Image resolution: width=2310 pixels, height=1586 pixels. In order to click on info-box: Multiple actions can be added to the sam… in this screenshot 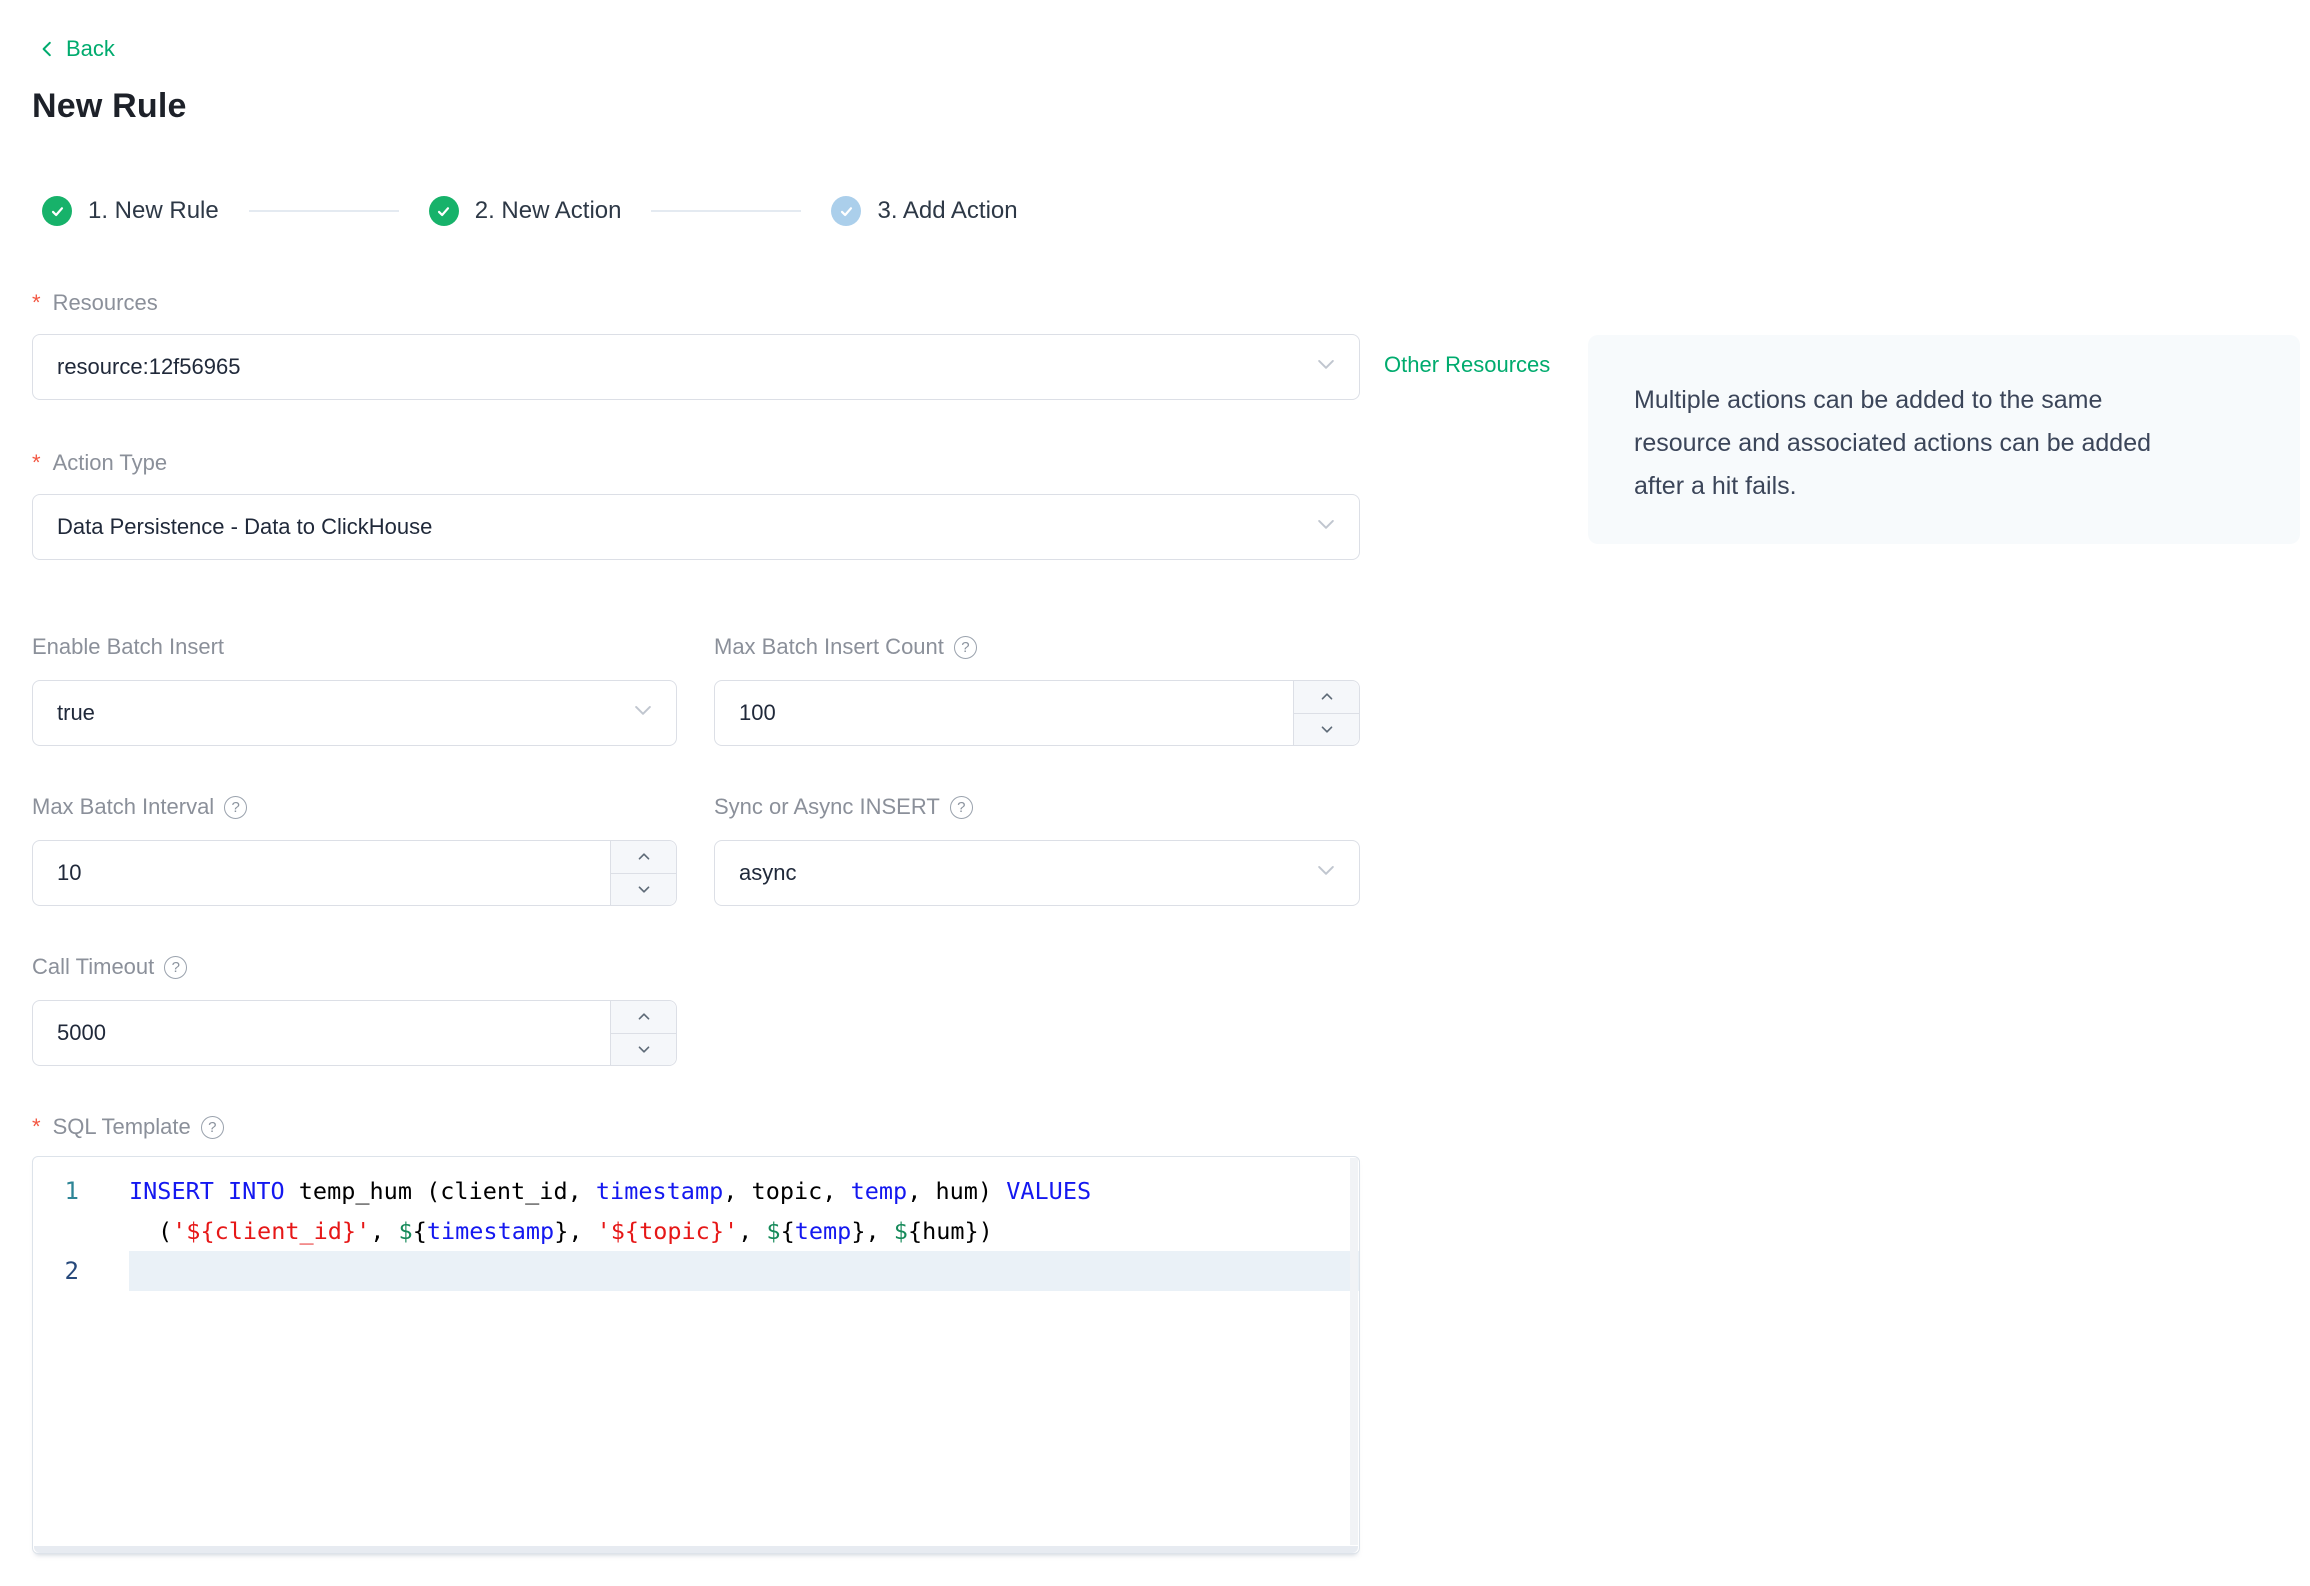, I will do `click(1944, 439)`.